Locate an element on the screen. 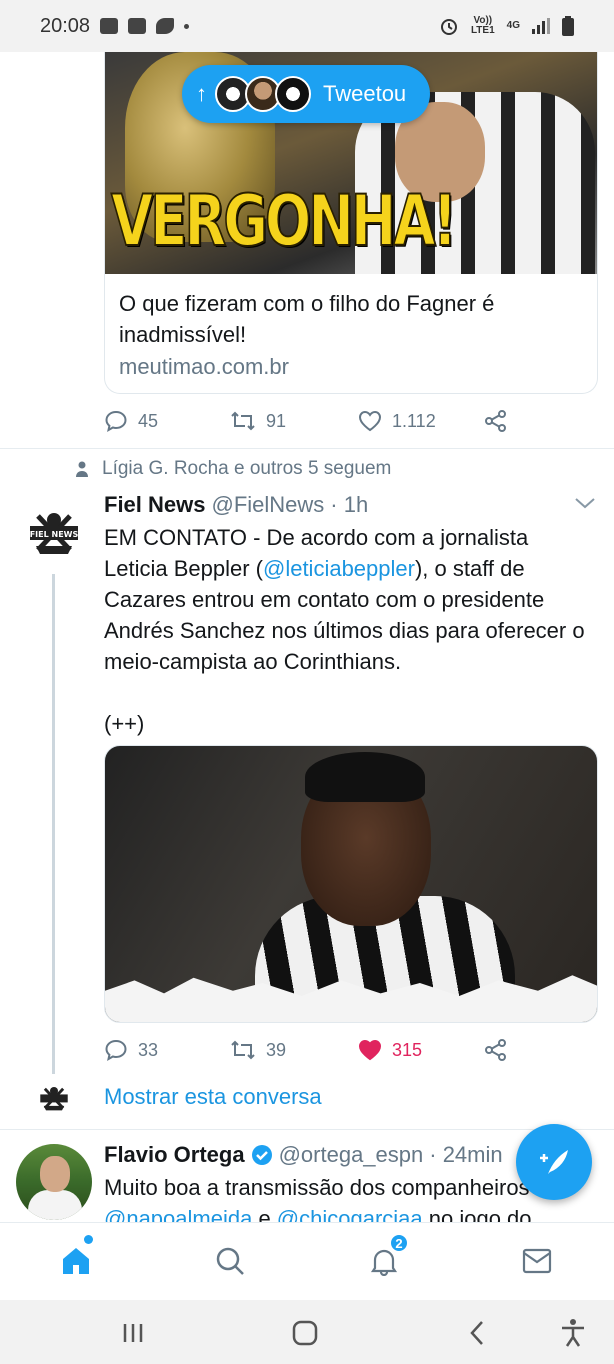 This screenshot has width=614, height=1364. retweet-count: 91 is located at coordinates (276, 420).